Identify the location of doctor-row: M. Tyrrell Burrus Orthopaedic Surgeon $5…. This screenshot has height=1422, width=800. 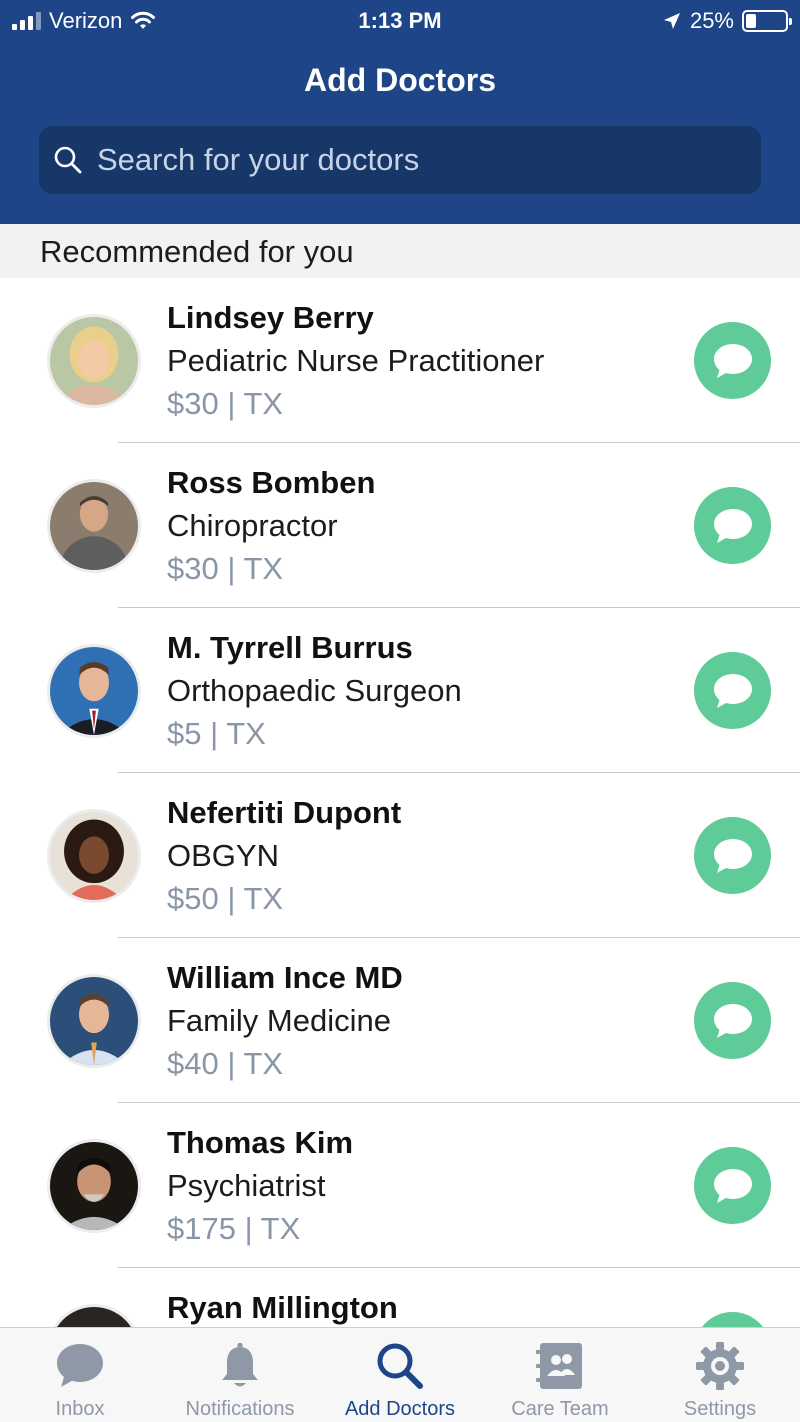
(400, 690).